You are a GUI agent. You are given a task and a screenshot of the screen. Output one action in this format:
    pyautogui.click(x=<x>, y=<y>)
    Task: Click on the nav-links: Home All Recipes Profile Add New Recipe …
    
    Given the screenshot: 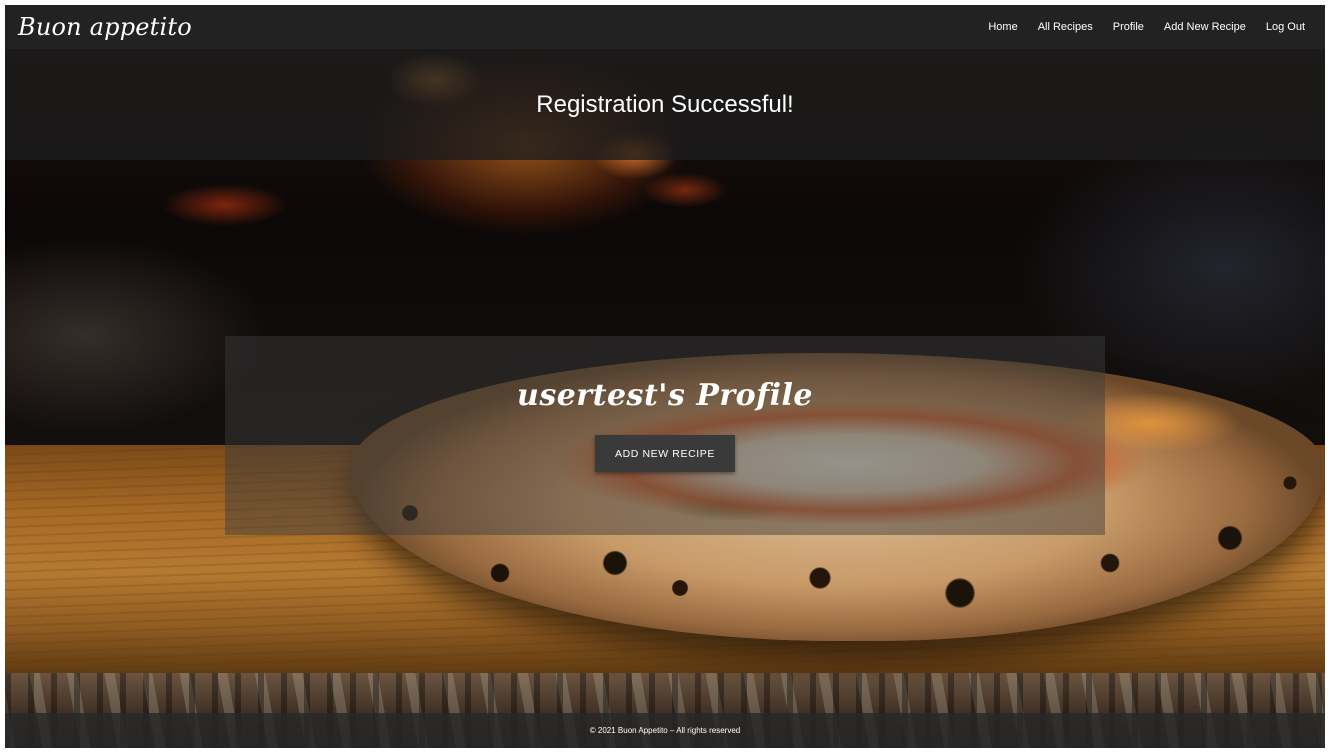 What is the action you would take?
    pyautogui.click(x=1146, y=27)
    